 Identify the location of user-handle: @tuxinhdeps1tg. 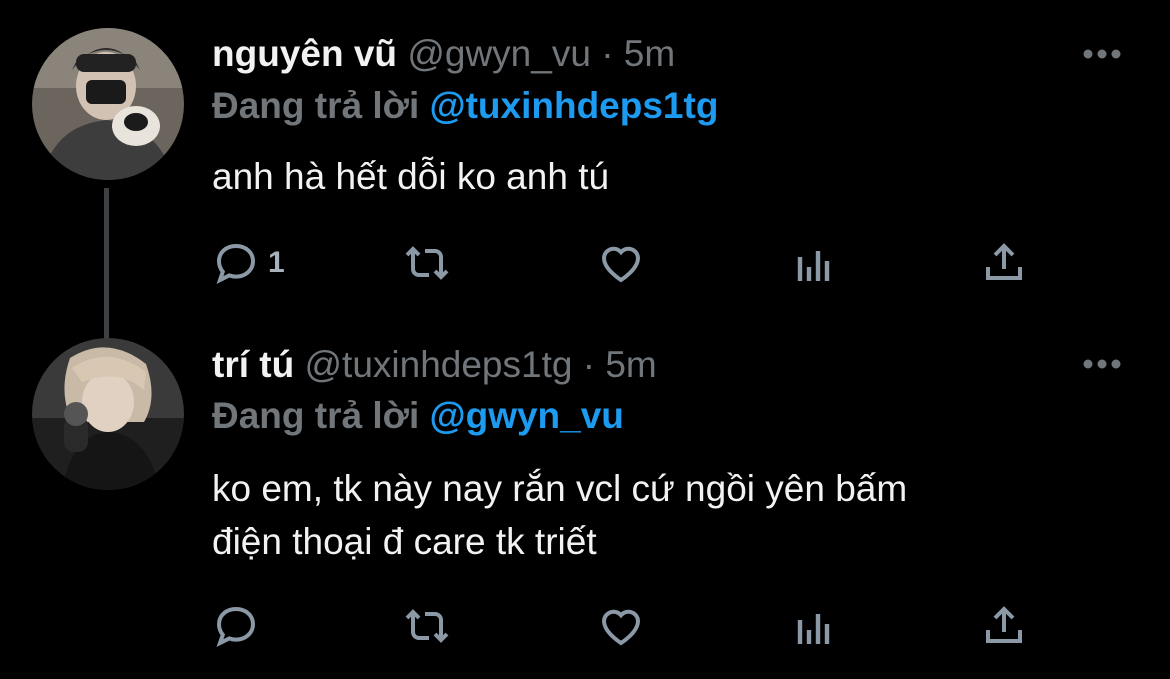
(438, 364).